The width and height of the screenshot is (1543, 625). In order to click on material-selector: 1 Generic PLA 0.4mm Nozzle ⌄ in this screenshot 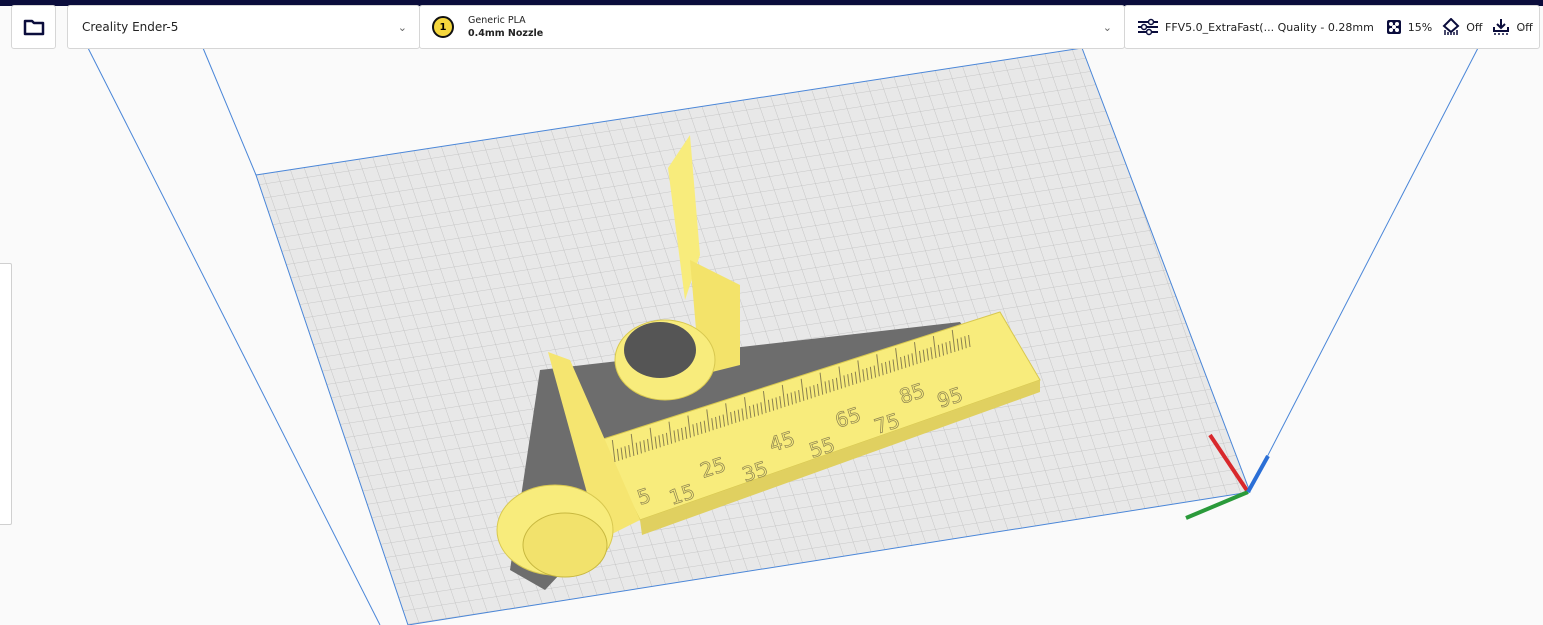, I will do `click(772, 27)`.